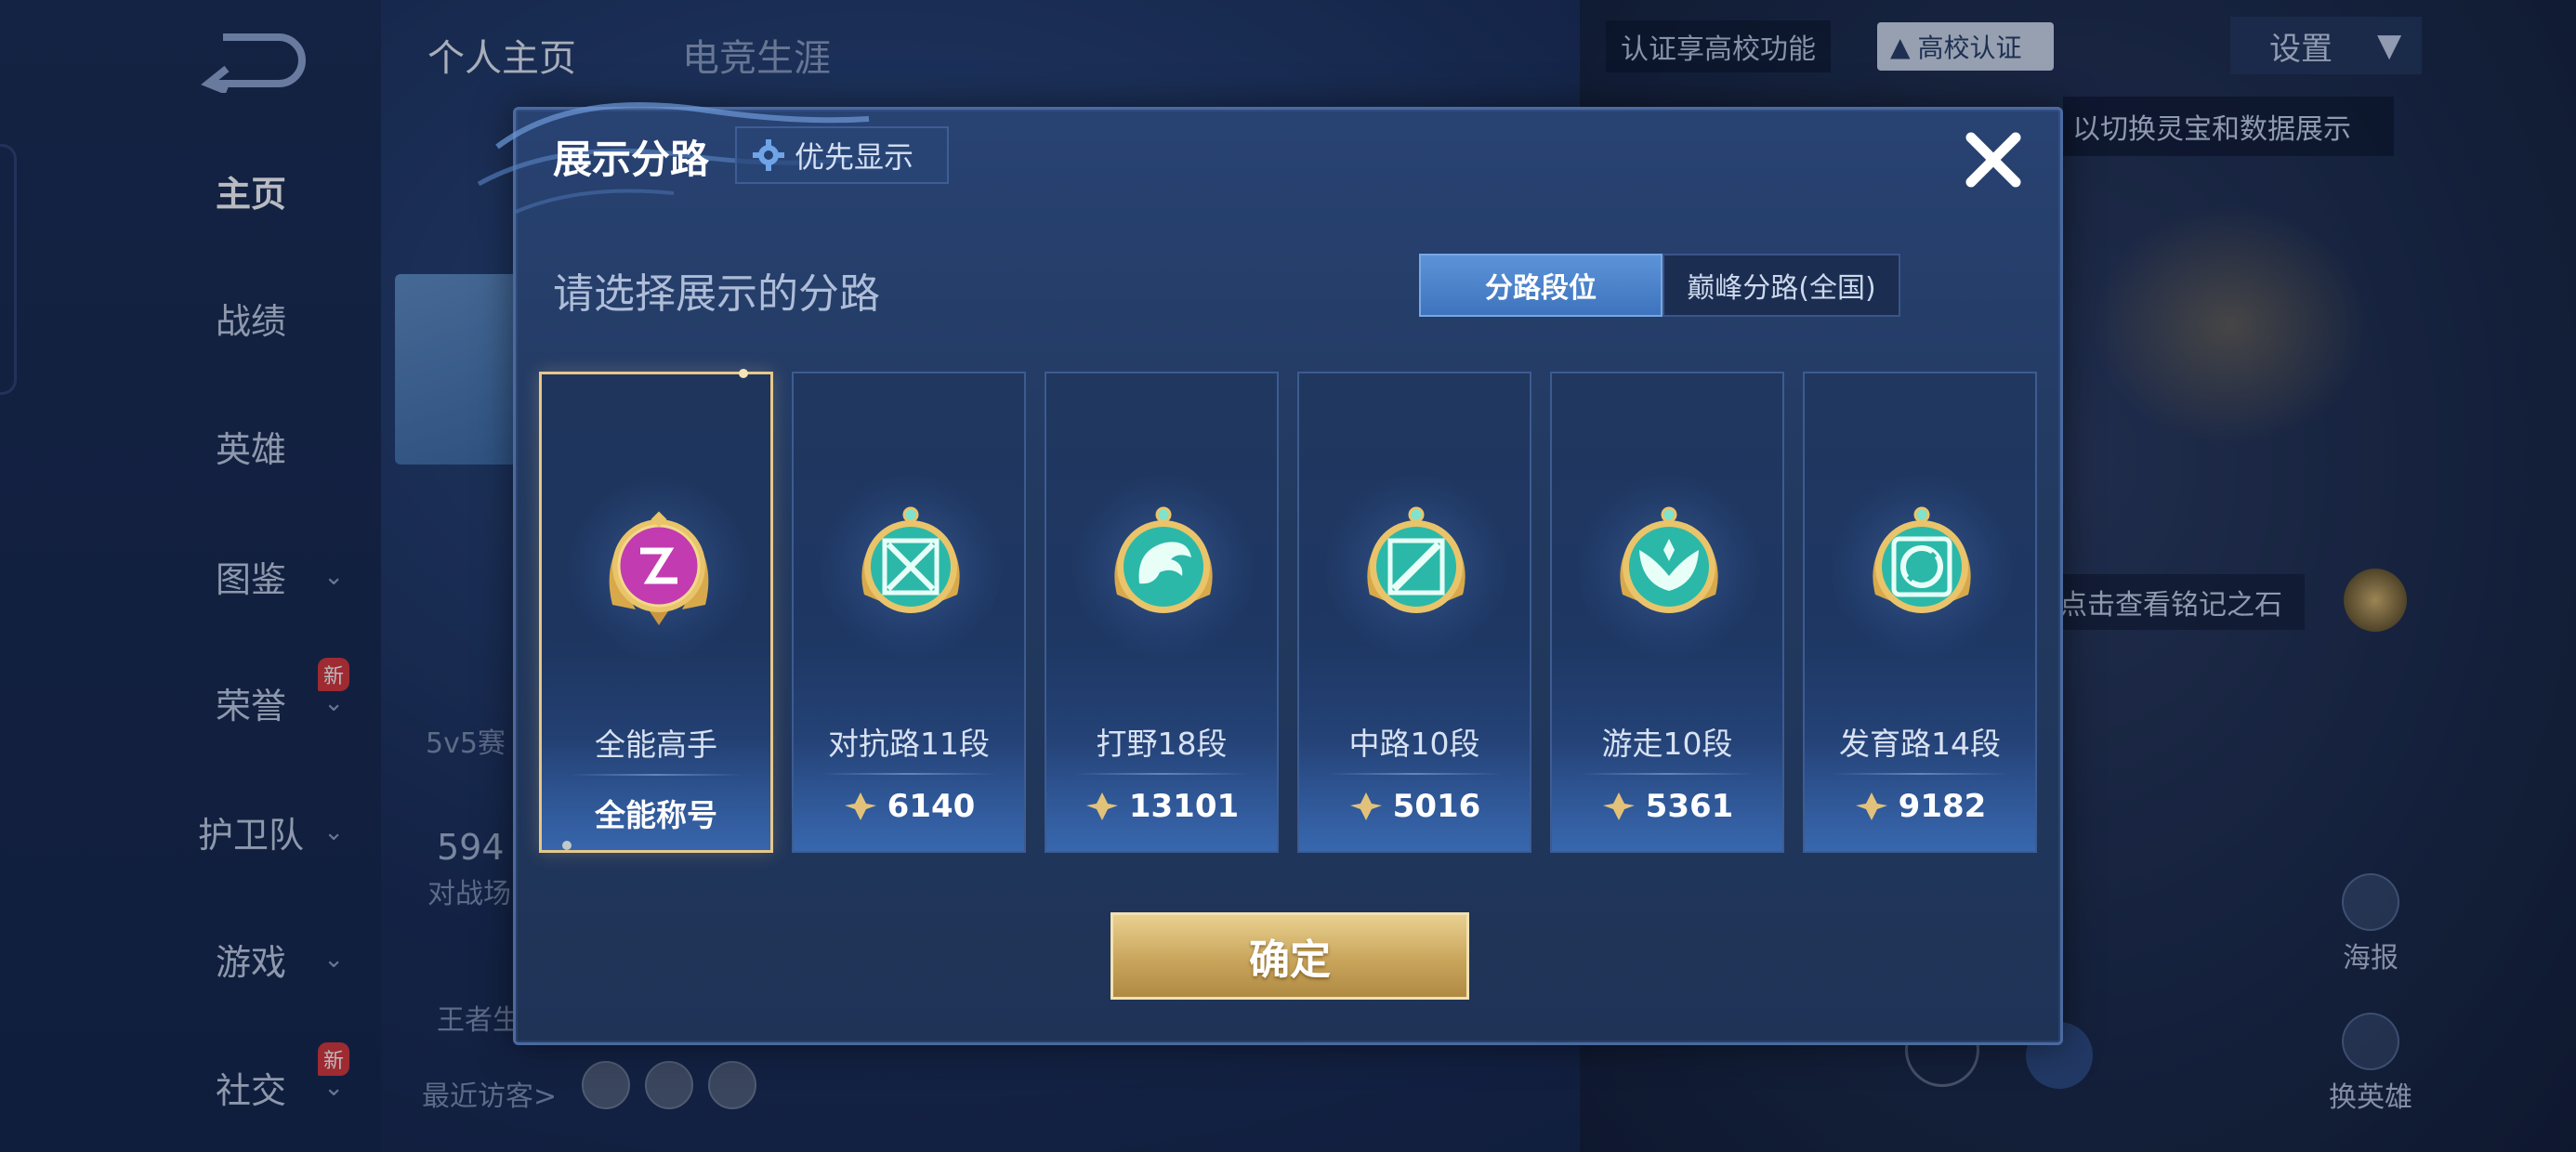  What do you see at coordinates (1541, 285) in the screenshot?
I see `tab-lane-rank: 分路段位` at bounding box center [1541, 285].